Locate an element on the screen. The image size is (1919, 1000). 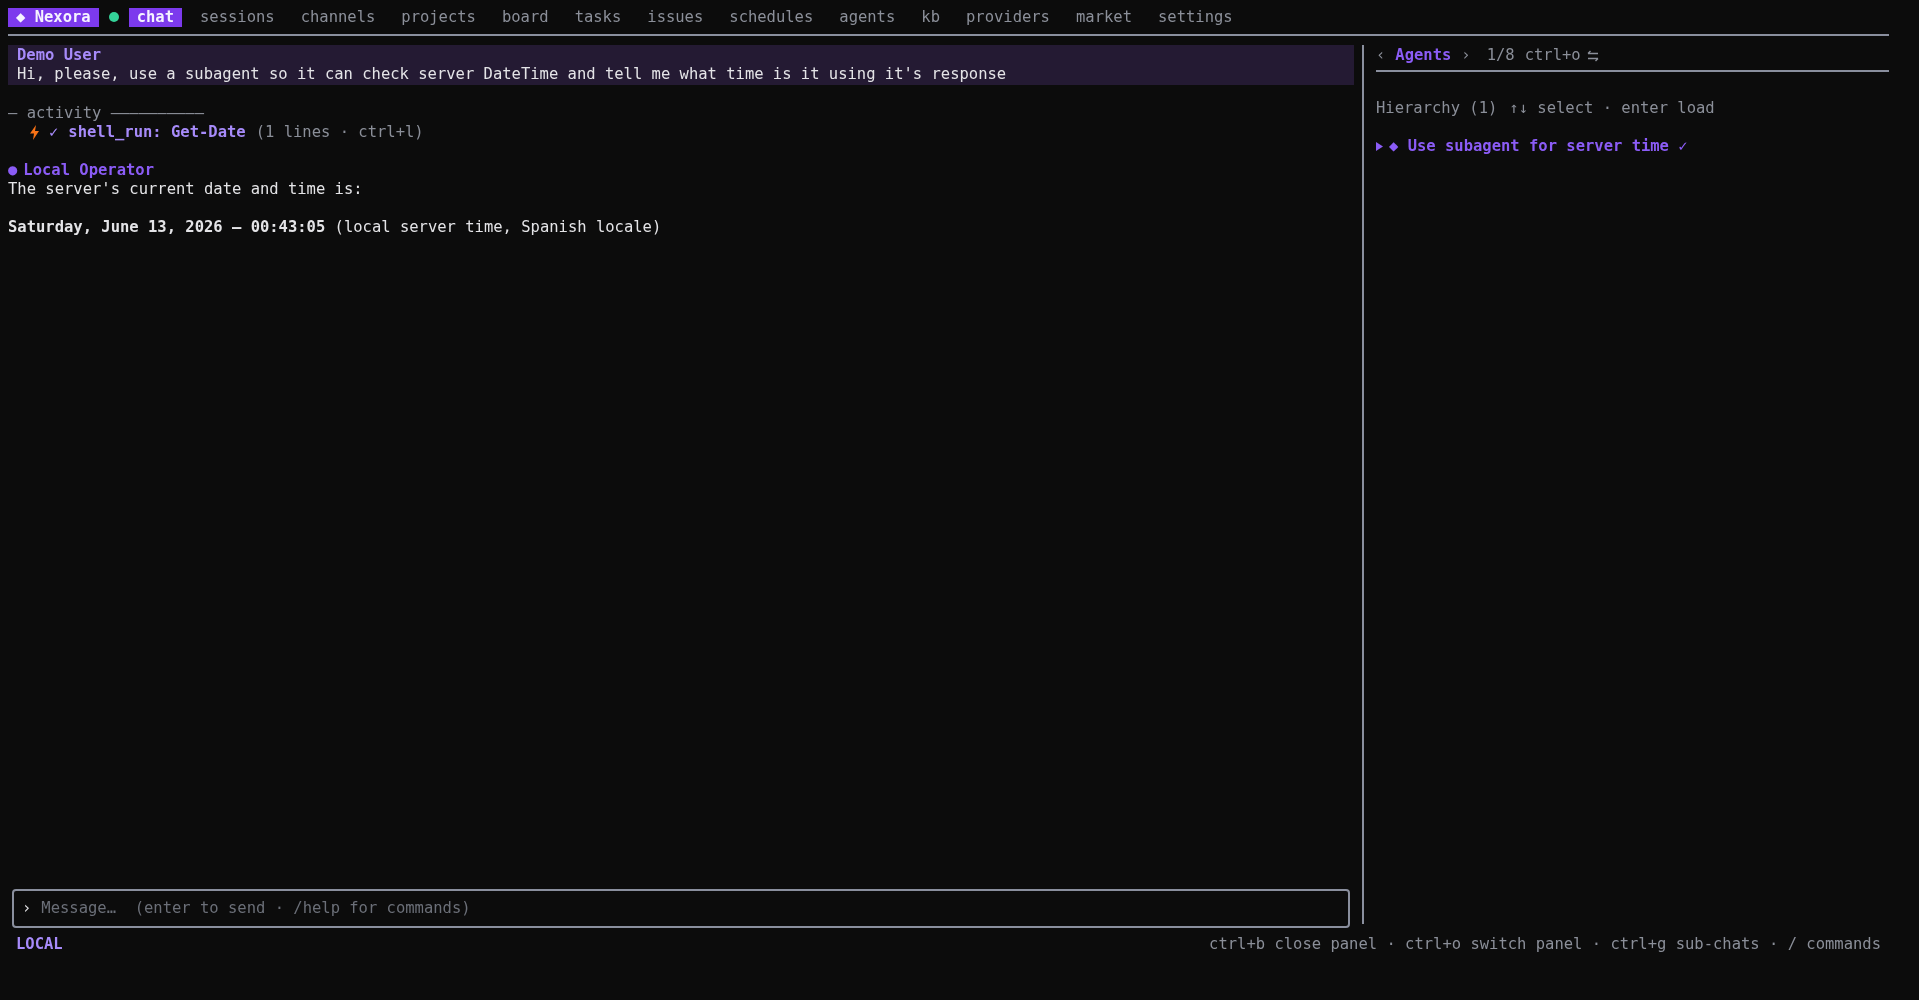
tree-item: ◆ Use subagent for server time ✓ is located at coordinates (1632, 146).